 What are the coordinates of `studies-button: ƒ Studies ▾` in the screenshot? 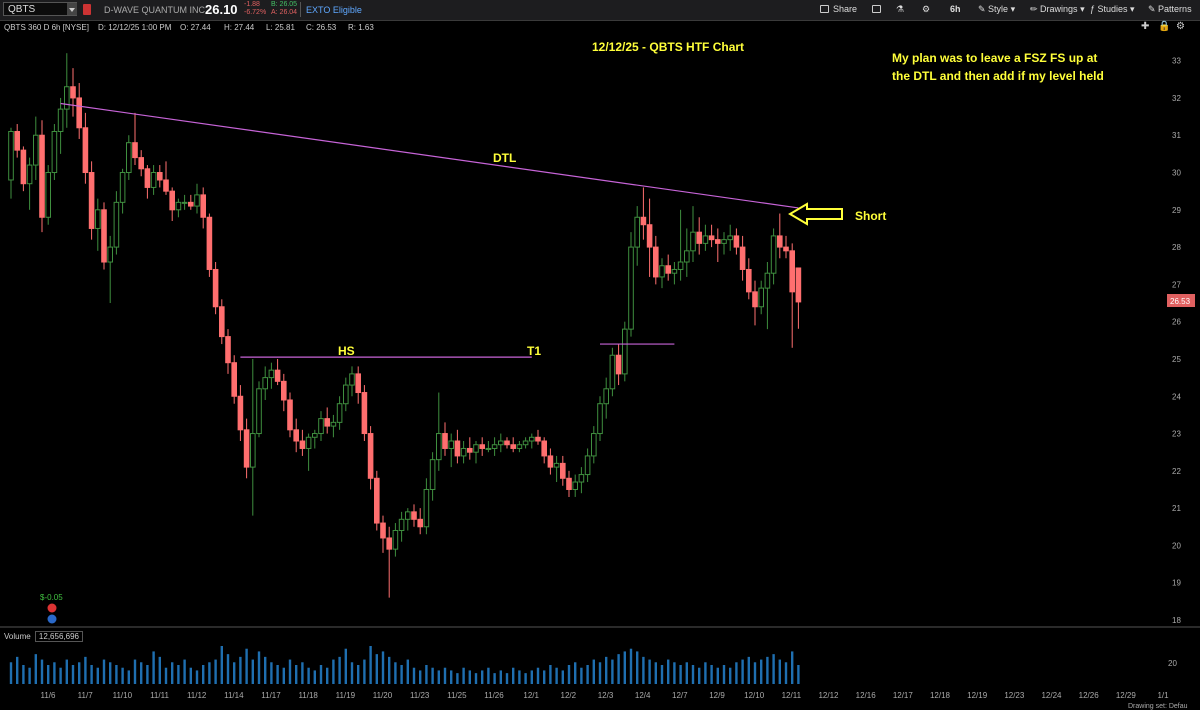 It's located at (1112, 9).